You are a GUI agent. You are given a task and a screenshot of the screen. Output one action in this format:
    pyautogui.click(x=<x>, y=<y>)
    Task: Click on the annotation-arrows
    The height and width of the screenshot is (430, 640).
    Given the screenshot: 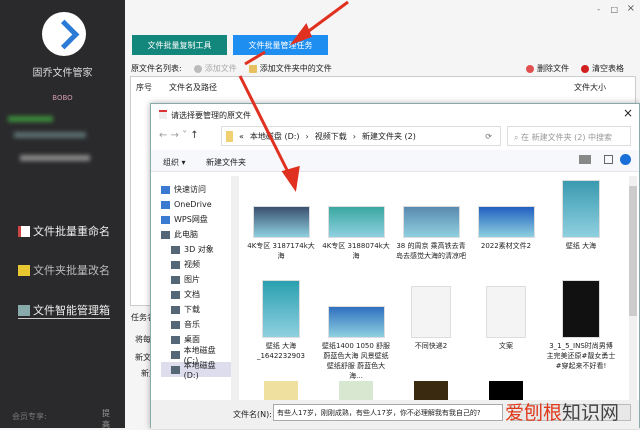 What is the action you would take?
    pyautogui.click(x=293, y=96)
    